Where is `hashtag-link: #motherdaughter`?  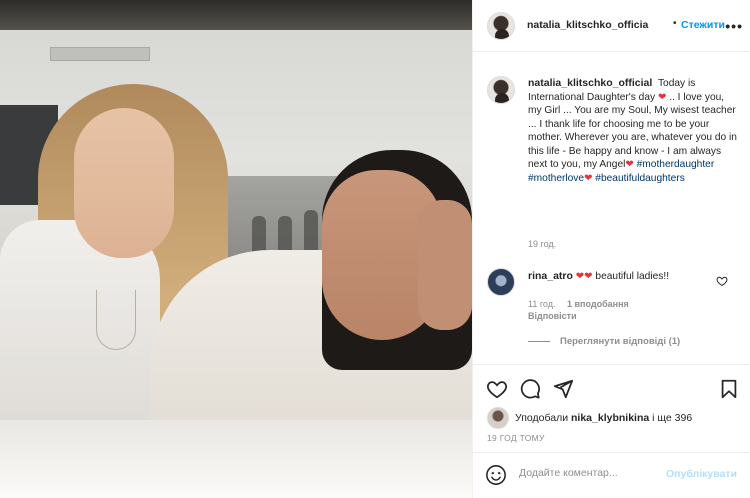
hashtag-link: #motherdaughter is located at coordinates (676, 164).